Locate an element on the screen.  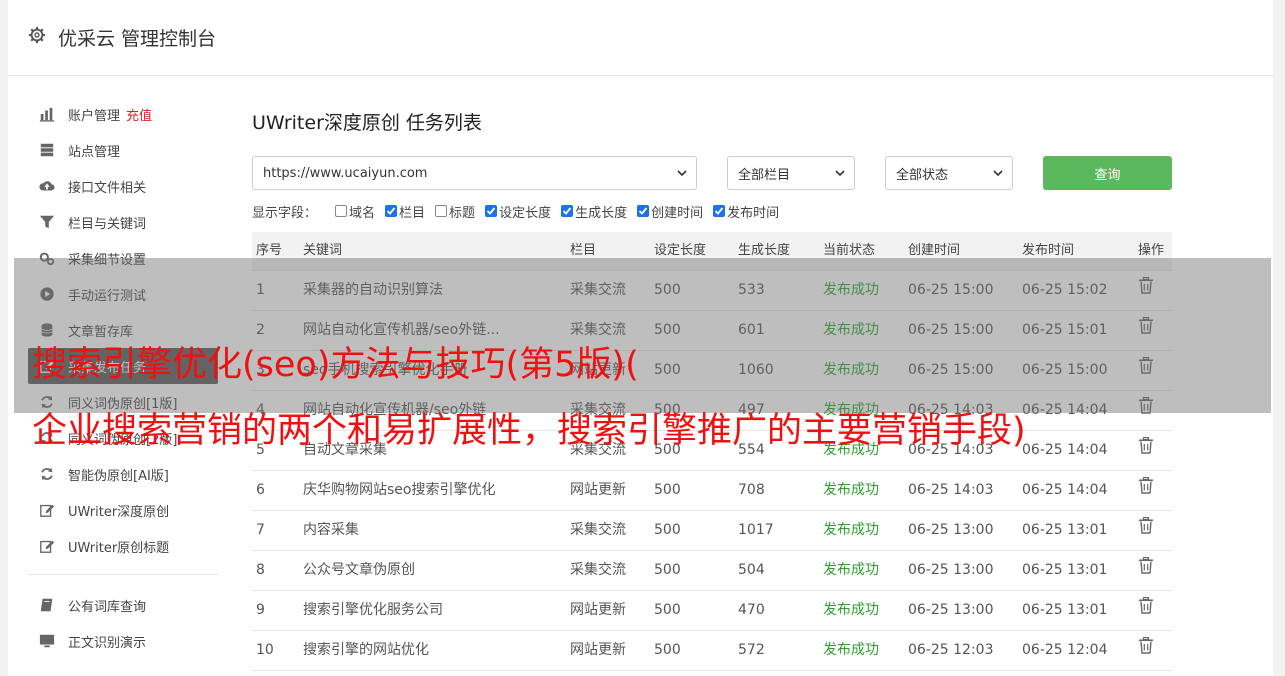
table-cell: 搜索引擎的网站优化 is located at coordinates (366, 650).